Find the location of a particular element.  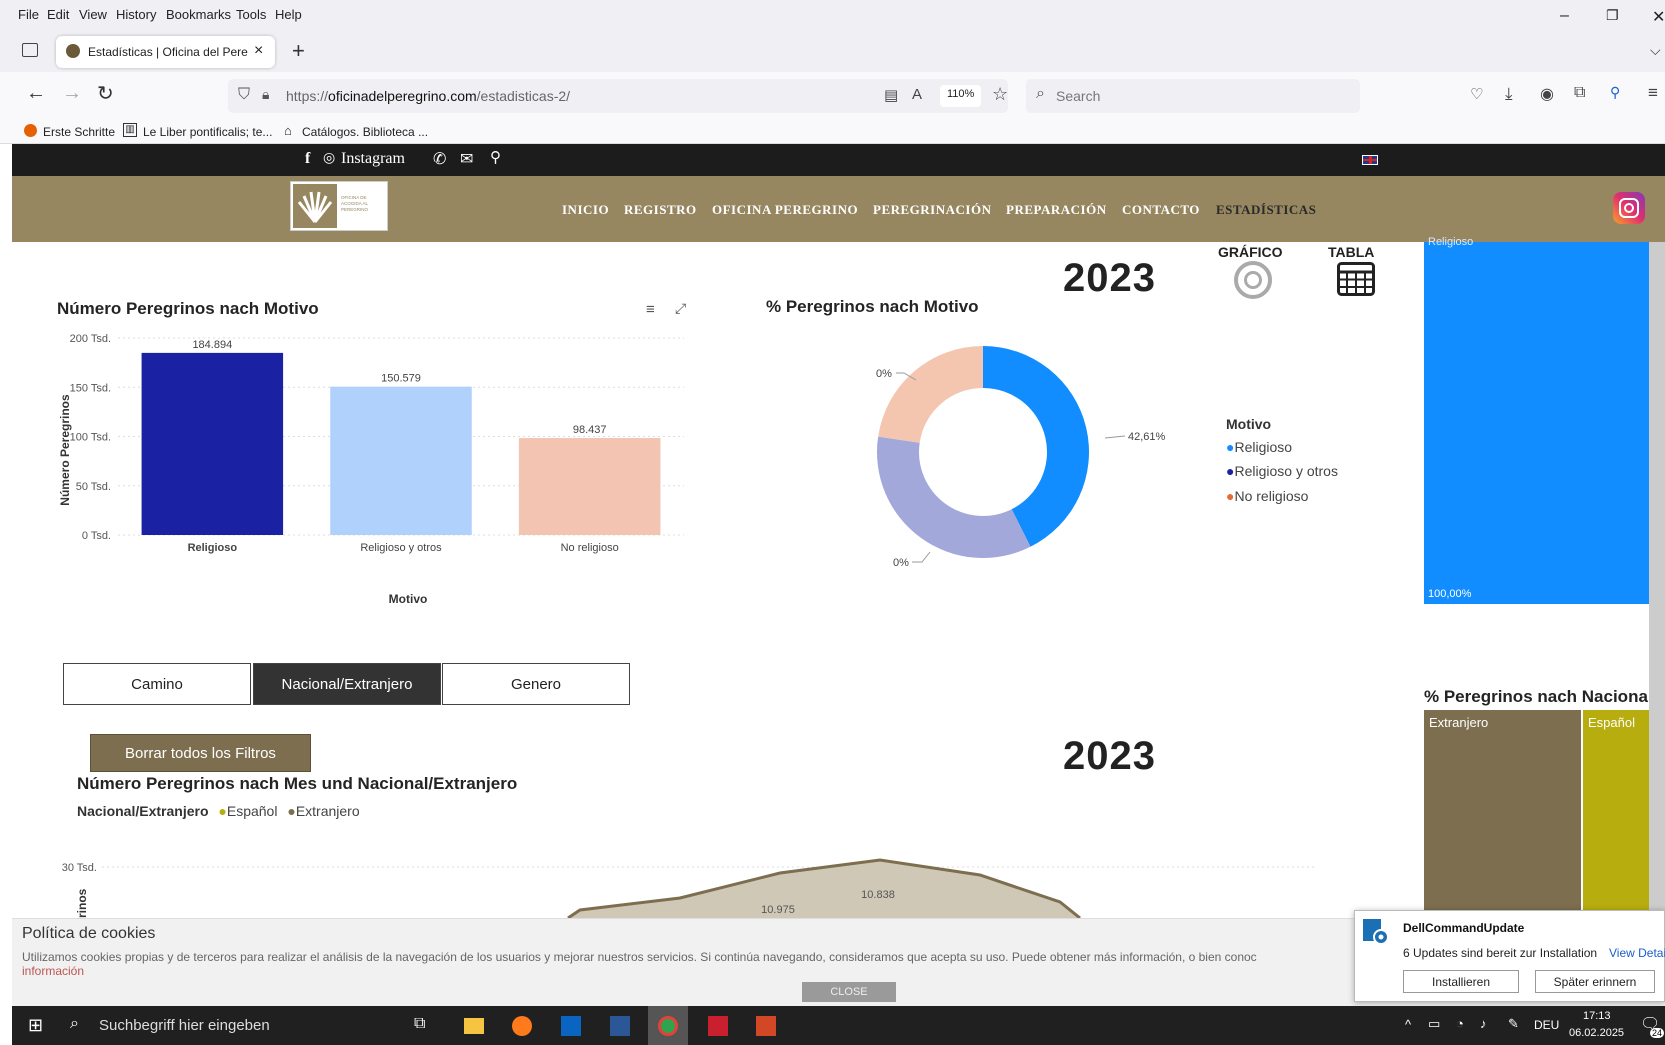

file-explorer-icon is located at coordinates (474, 1026).